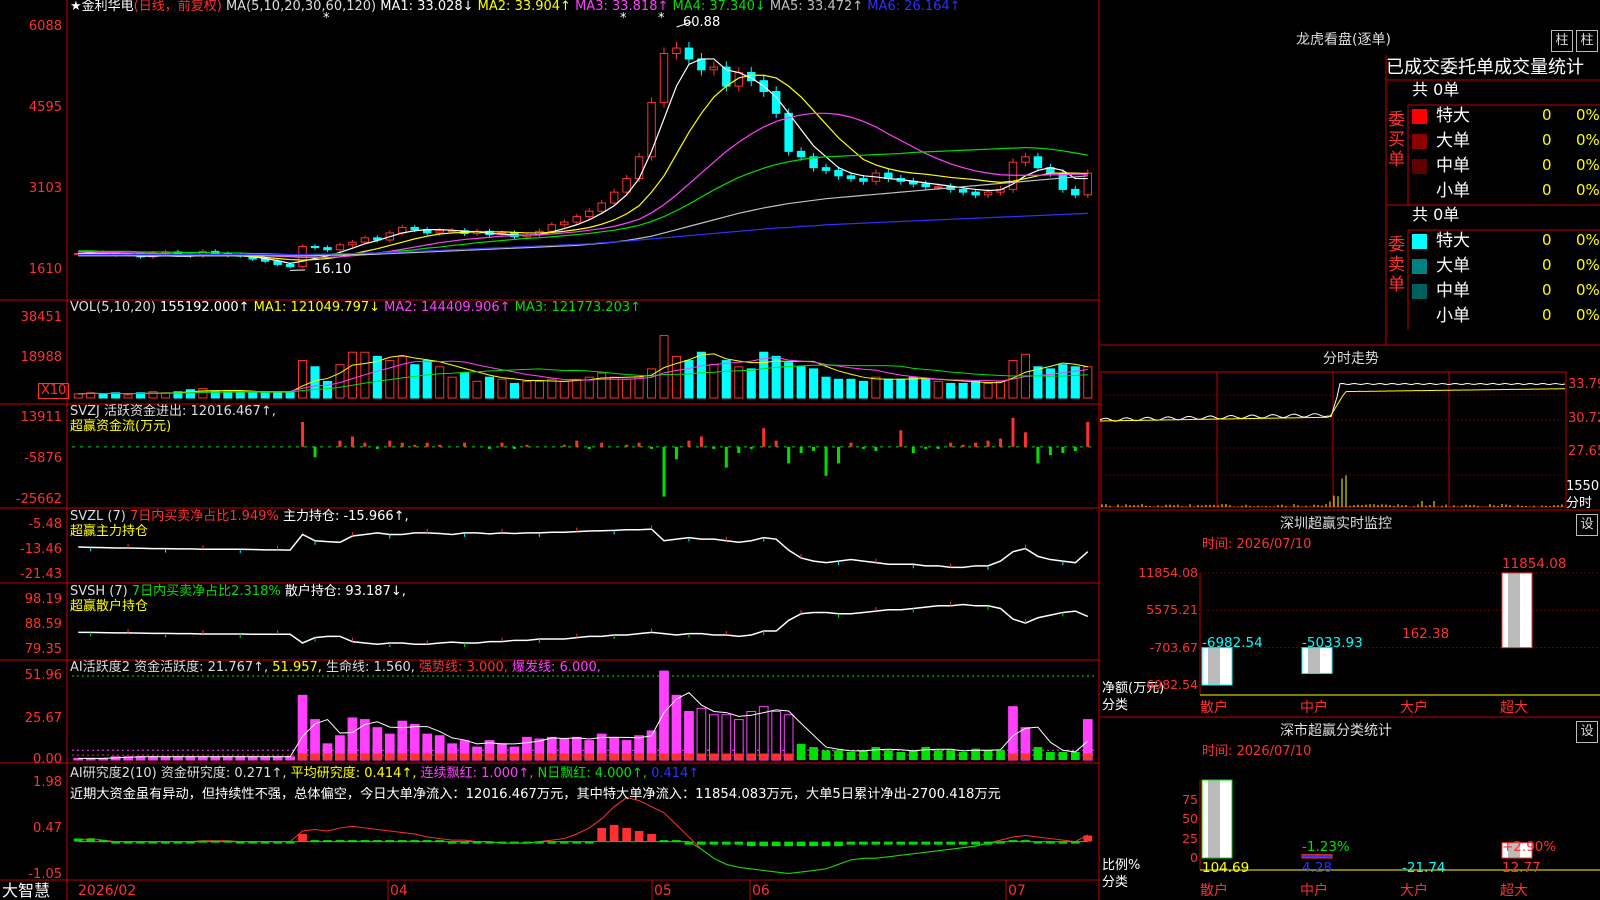 This screenshot has height=900, width=1600. What do you see at coordinates (1396, 285) in the screenshot?
I see `lhb-lhb-sell-label-char: 单` at bounding box center [1396, 285].